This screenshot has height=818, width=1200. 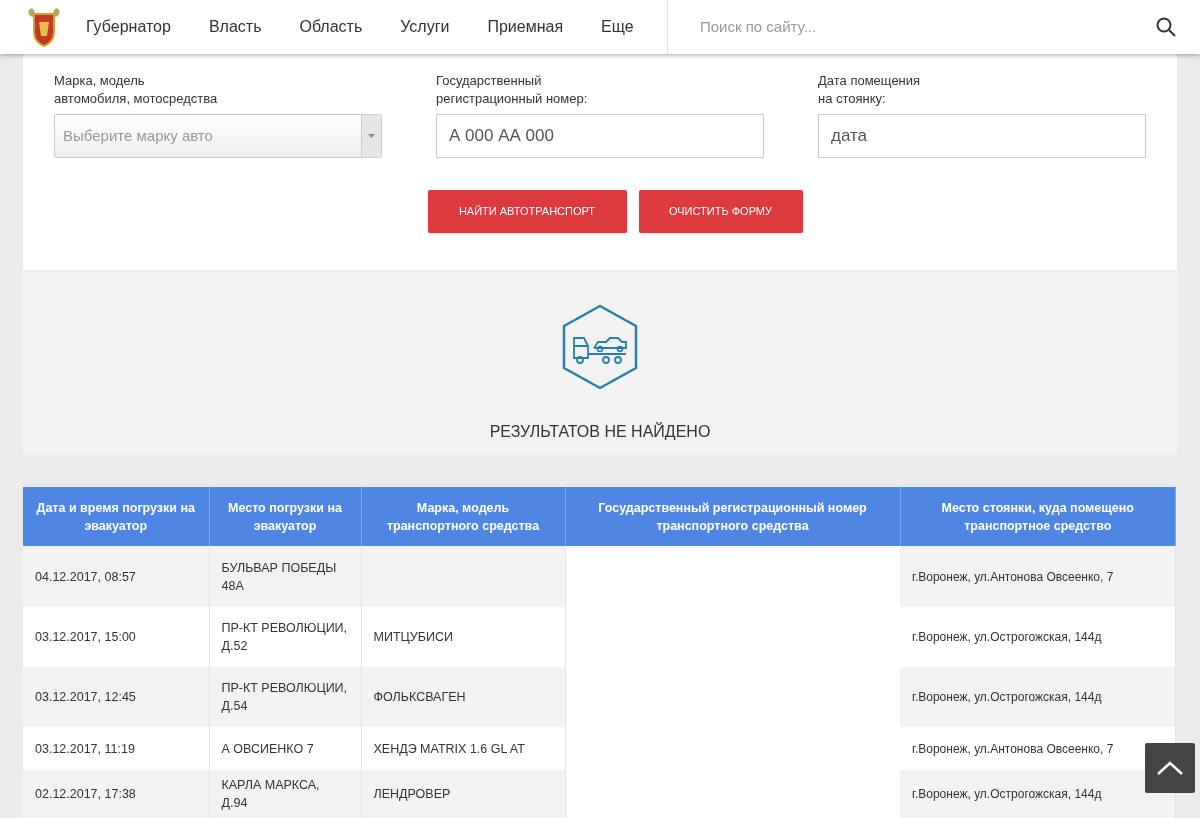 I want to click on clear-button: ОЧИСТИТЬ ФОРМУ, so click(x=720, y=211).